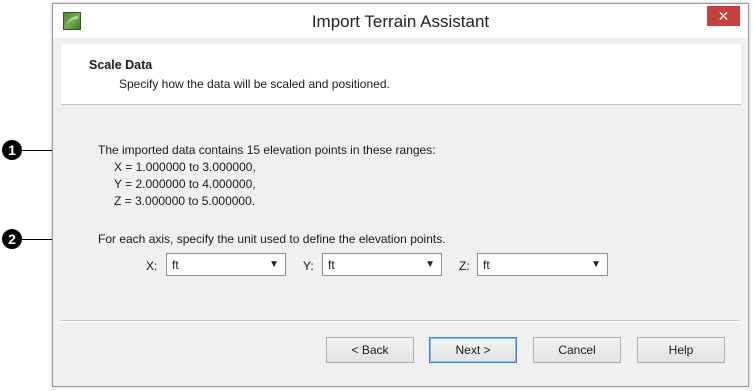  I want to click on x-unit-value: ft, so click(175, 265).